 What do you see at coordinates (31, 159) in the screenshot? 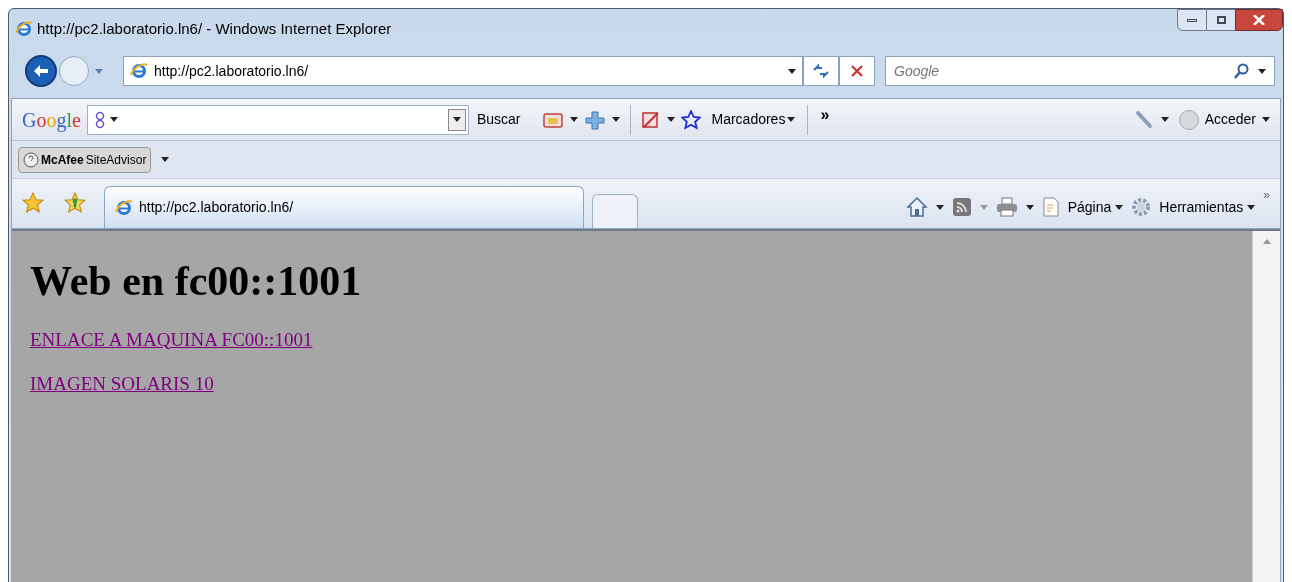
I see `question-icon` at bounding box center [31, 159].